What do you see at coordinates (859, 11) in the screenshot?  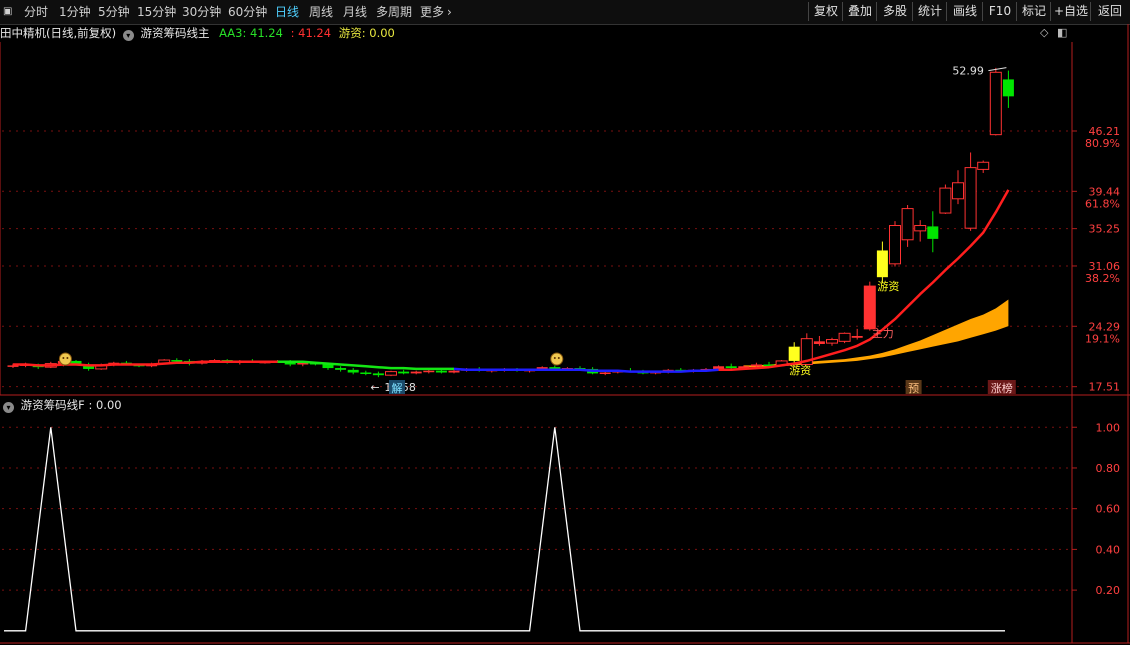 I see `overlay-button: 叠加` at bounding box center [859, 11].